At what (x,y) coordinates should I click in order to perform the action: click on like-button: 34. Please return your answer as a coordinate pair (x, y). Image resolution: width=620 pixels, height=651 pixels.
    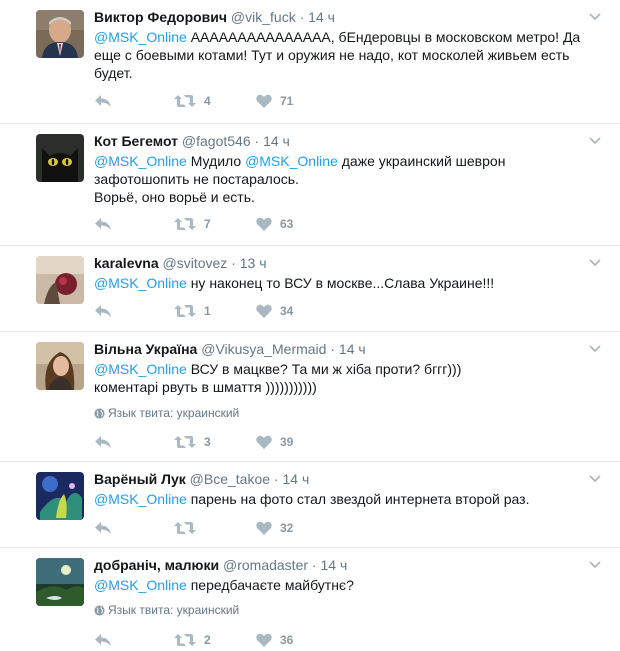
    Looking at the image, I should click on (274, 311).